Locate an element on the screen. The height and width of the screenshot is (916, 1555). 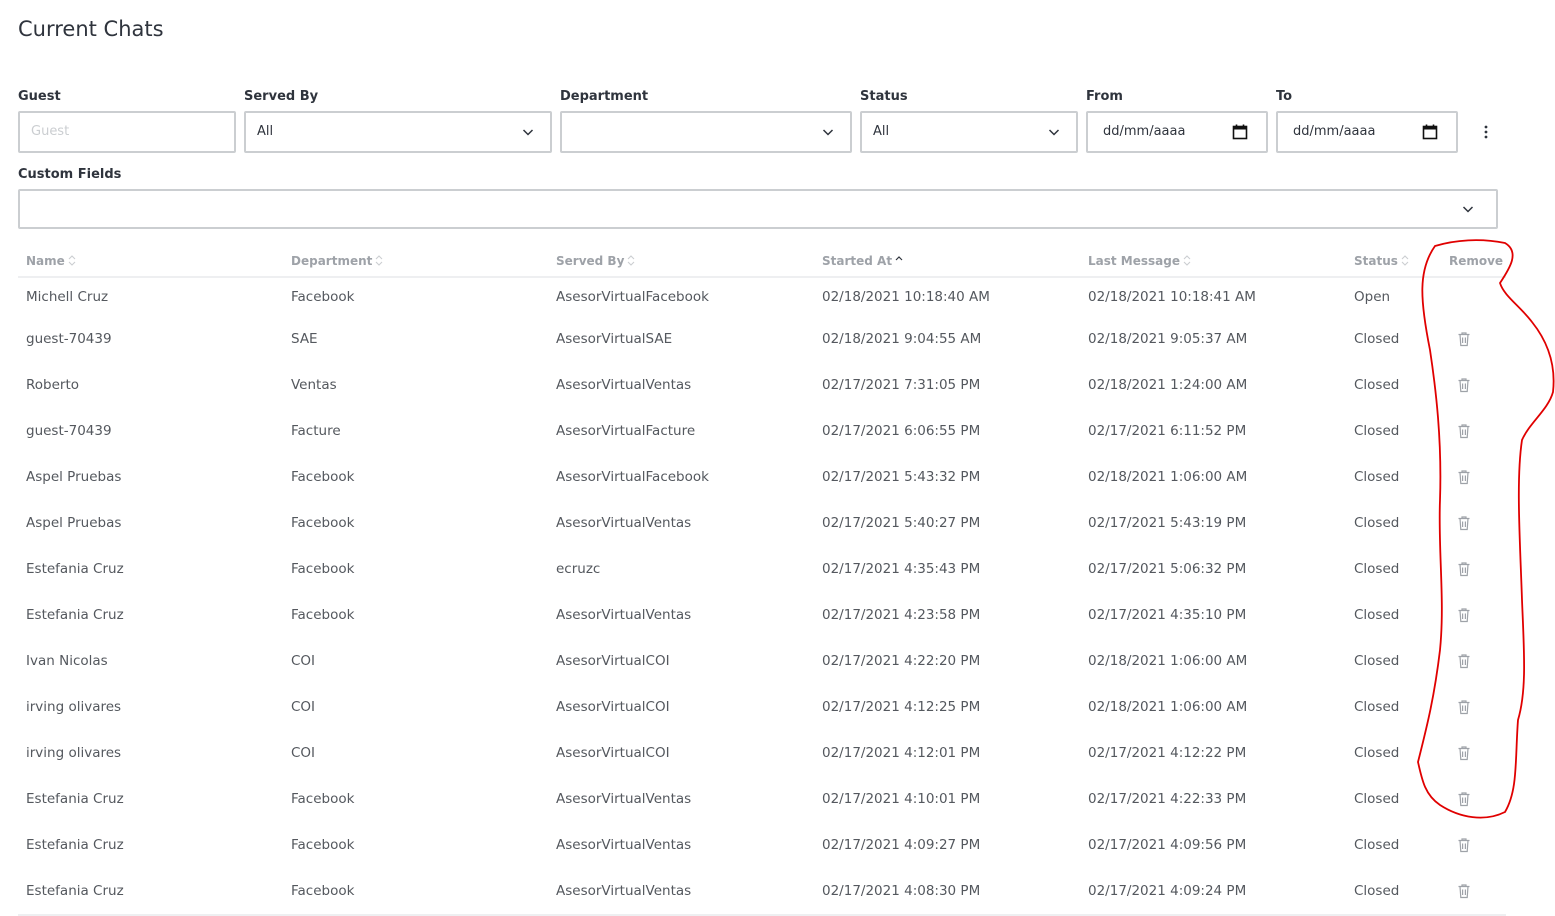
guest-input: Guest is located at coordinates (127, 132).